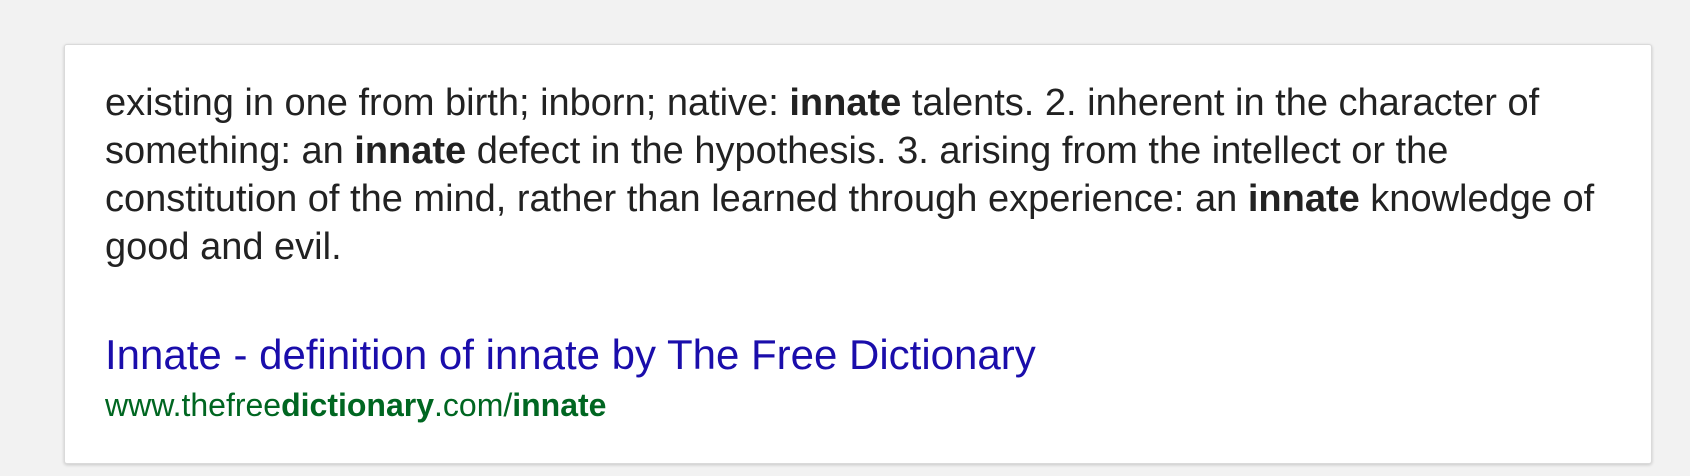 This screenshot has height=476, width=1690. I want to click on url-highlight: dictionary, so click(357, 405).